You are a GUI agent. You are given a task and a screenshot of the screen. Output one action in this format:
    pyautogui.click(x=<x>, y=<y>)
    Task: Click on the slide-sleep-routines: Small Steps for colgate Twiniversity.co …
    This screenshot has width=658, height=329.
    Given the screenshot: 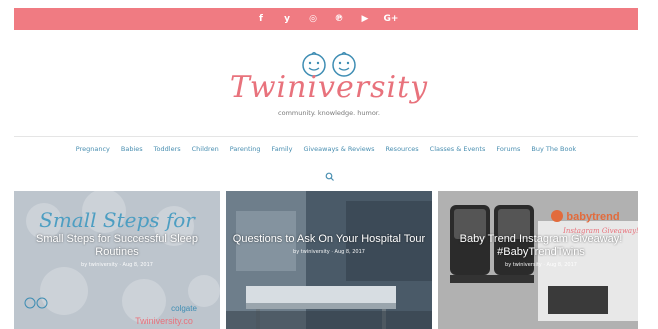 What is the action you would take?
    pyautogui.click(x=117, y=260)
    